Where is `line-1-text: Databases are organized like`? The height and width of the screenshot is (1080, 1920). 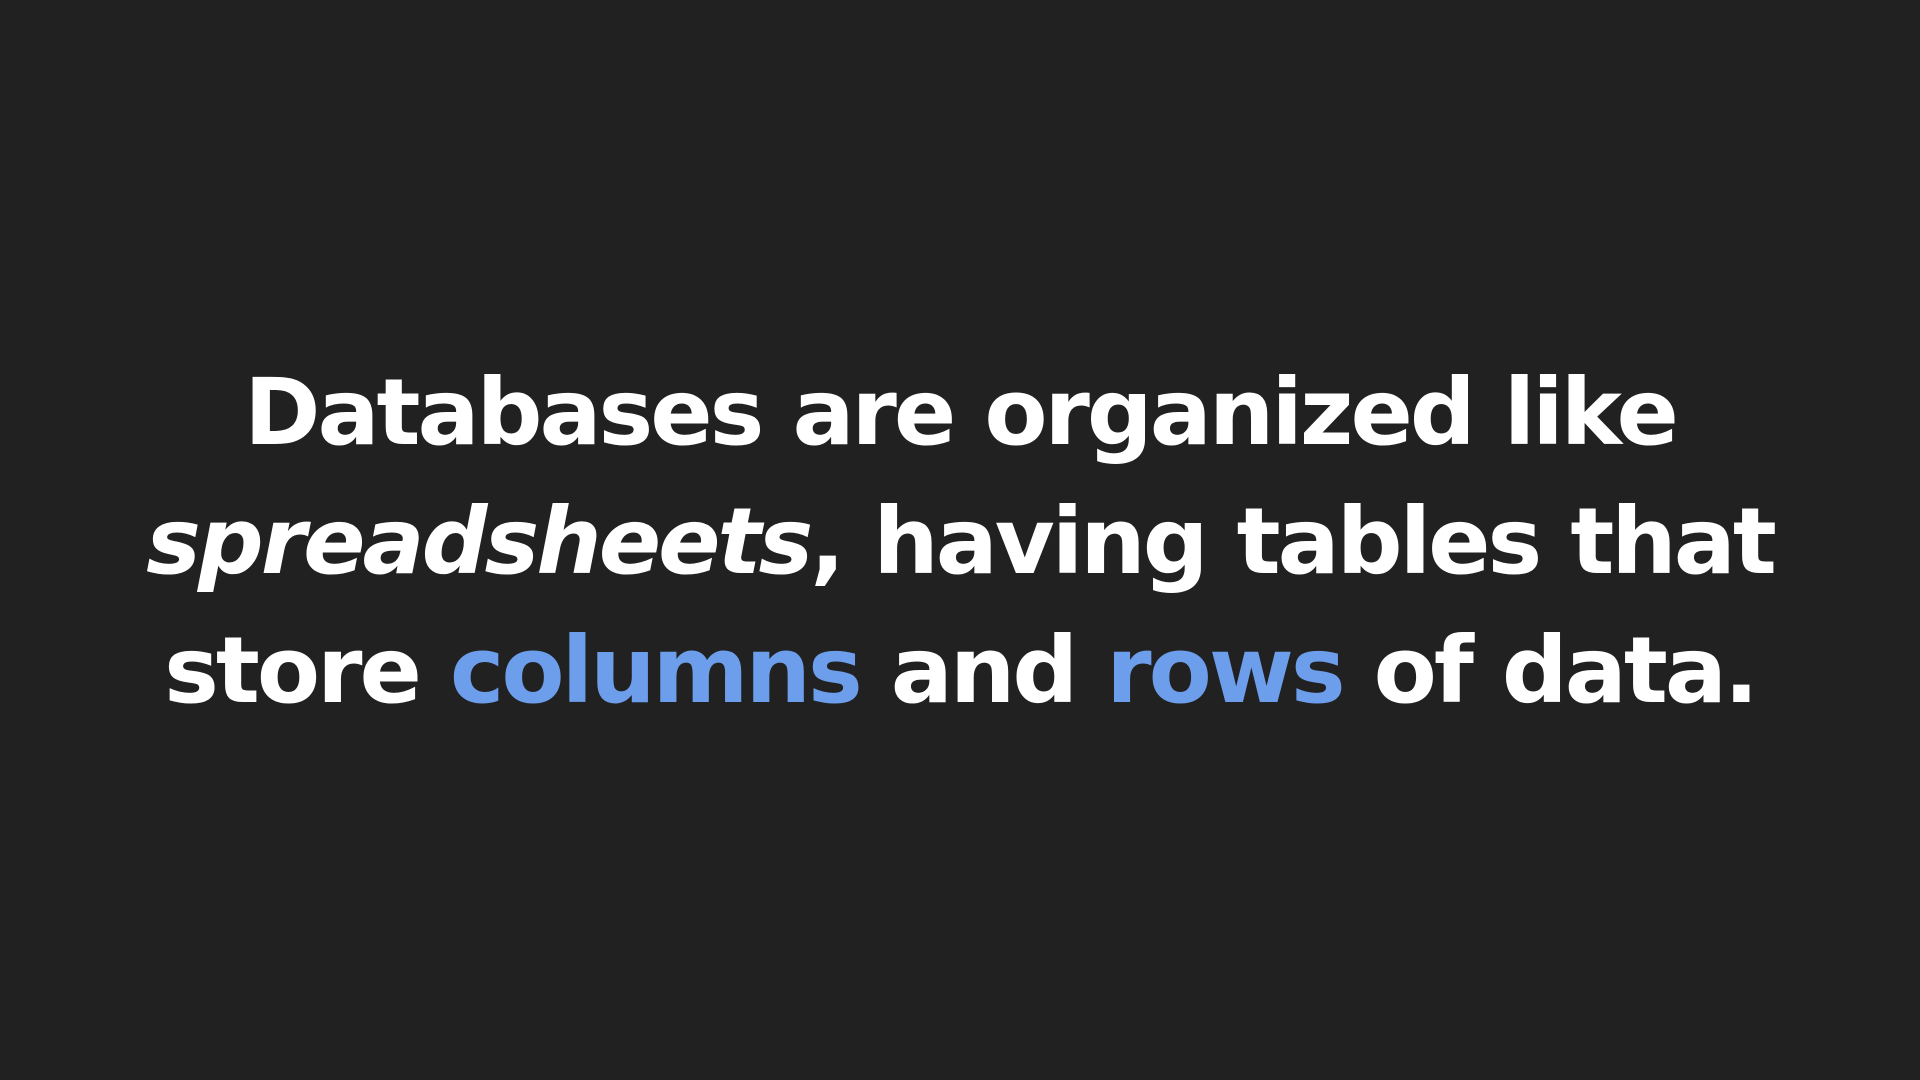
line-1-text: Databases are organized like is located at coordinates (961, 412).